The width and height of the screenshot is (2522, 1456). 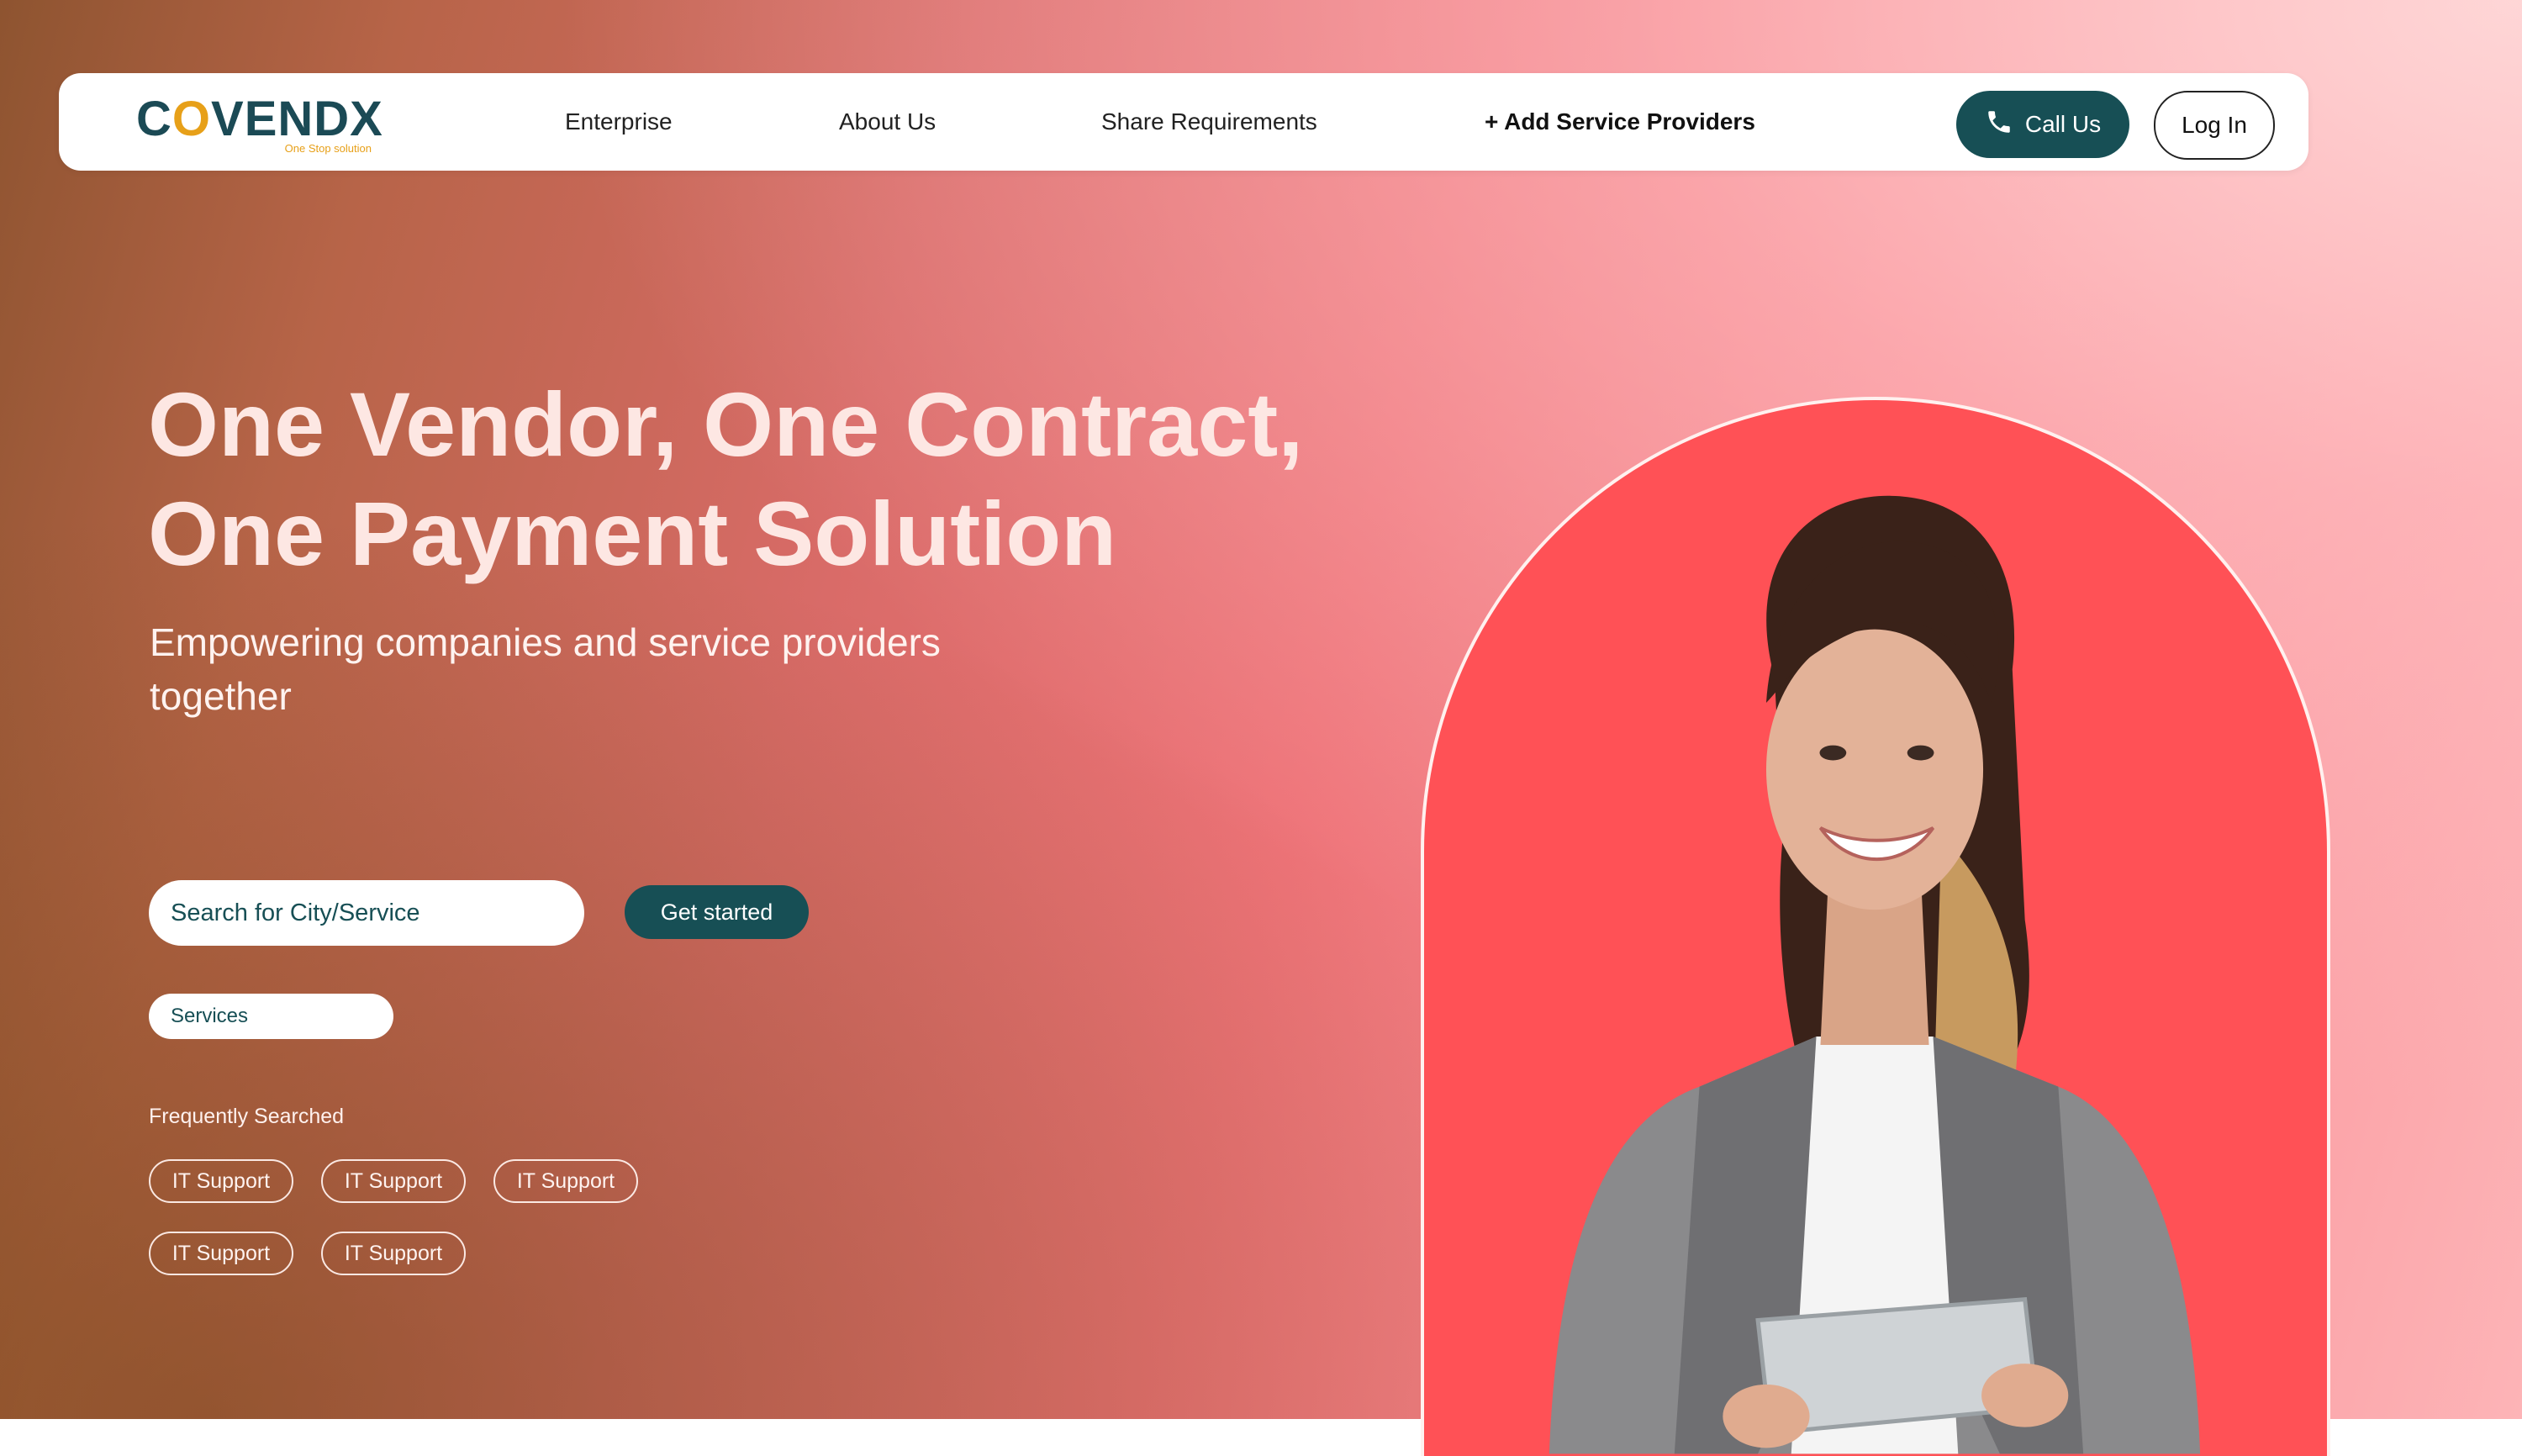 I want to click on nav-link-enterprise: Enterprise, so click(x=619, y=122).